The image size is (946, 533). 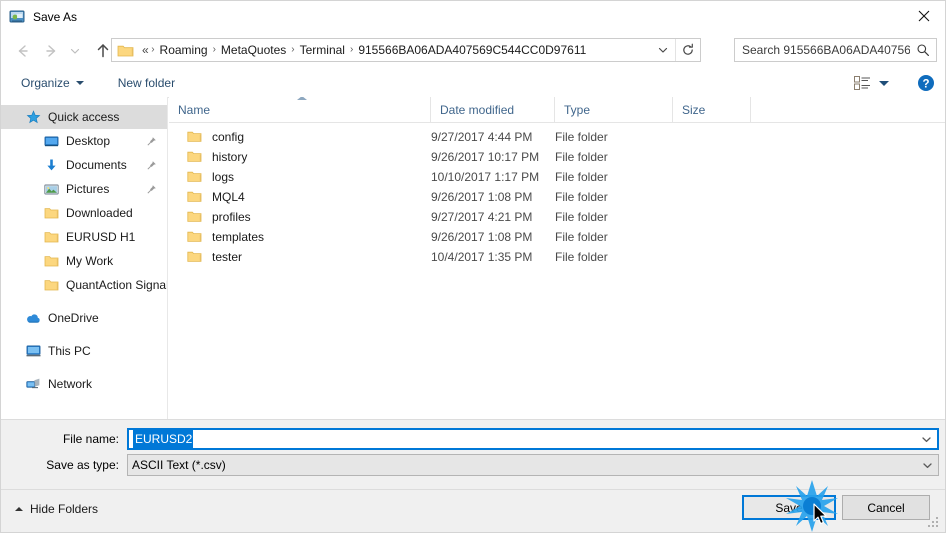 I want to click on column-header-date-modified: Date modified, so click(x=493, y=109).